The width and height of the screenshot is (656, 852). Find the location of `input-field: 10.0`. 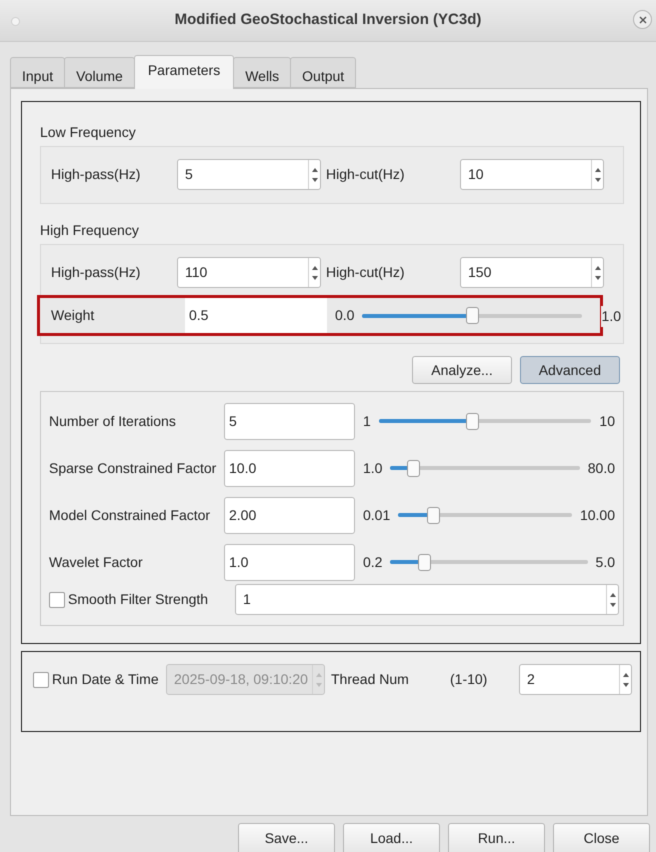

input-field: 10.0 is located at coordinates (289, 468).